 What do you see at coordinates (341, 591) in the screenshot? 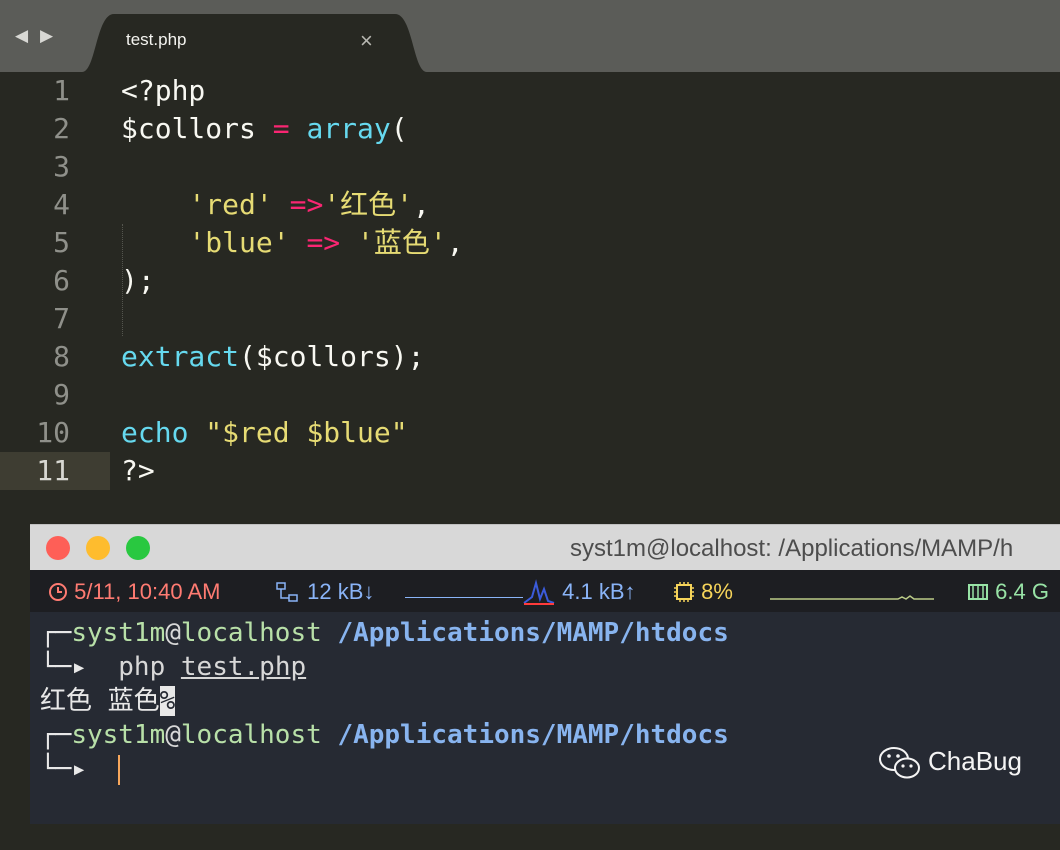
I see `network-down-text: 12 kB↓` at bounding box center [341, 591].